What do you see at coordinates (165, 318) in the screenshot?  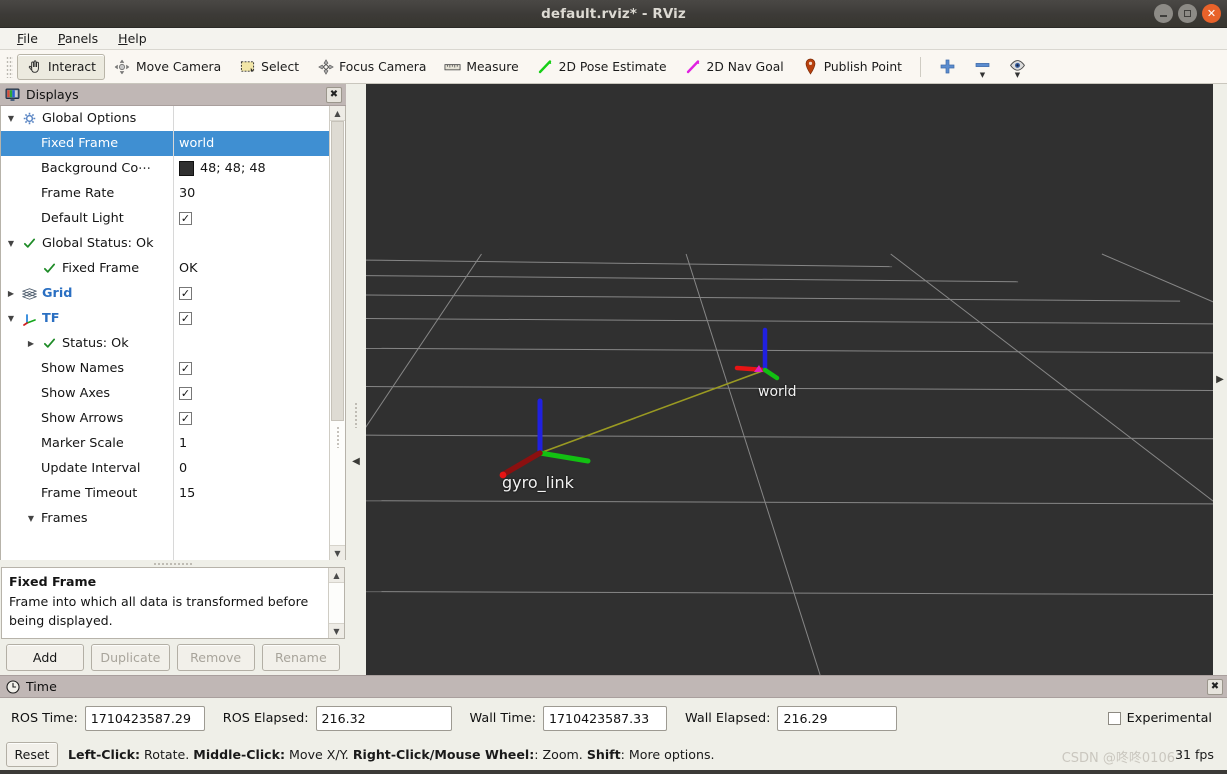 I see `display-row-tf: ▼ TF ✓` at bounding box center [165, 318].